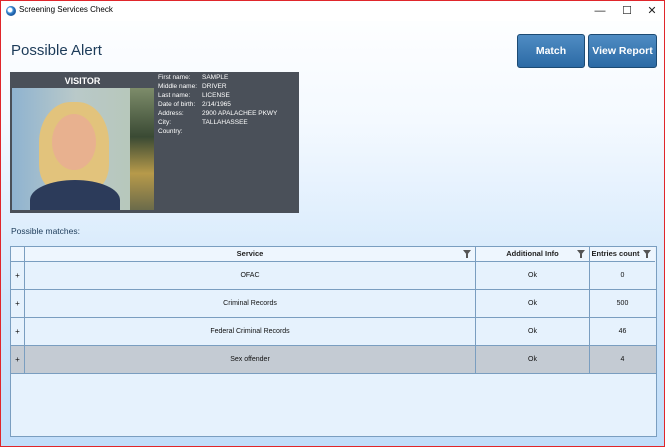  What do you see at coordinates (178, 86) in the screenshot?
I see `field-key: Middle name:` at bounding box center [178, 86].